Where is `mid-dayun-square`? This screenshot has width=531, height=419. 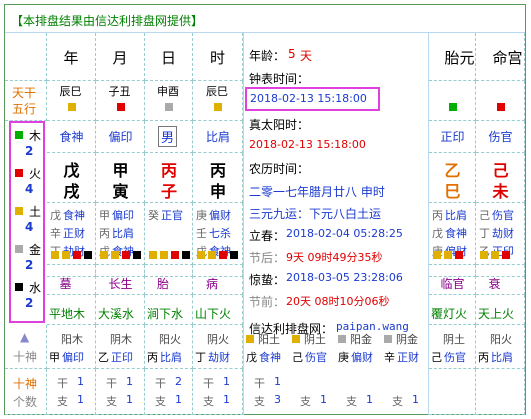 mid-dayun-square is located at coordinates (250, 339).